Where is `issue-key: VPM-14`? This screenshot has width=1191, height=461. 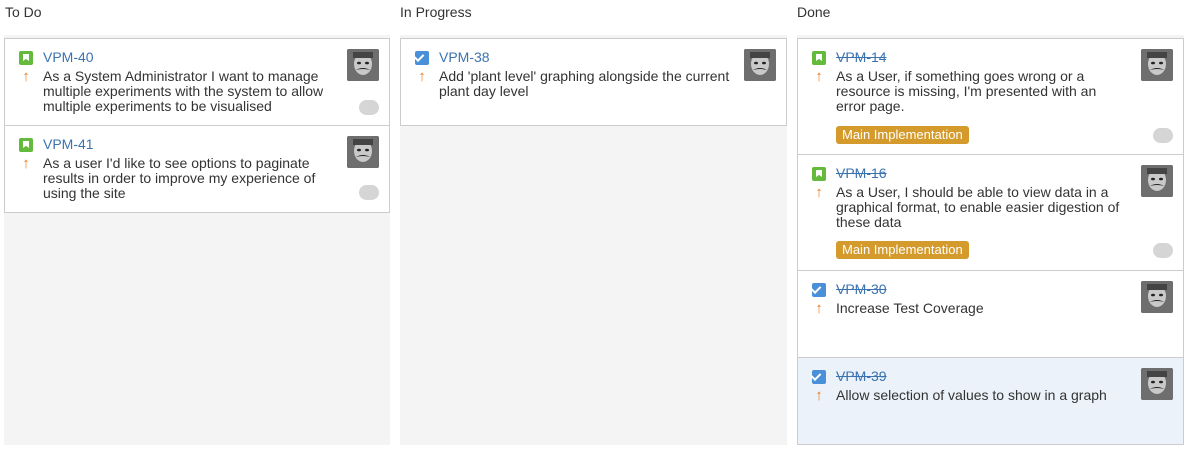 issue-key: VPM-14 is located at coordinates (861, 57).